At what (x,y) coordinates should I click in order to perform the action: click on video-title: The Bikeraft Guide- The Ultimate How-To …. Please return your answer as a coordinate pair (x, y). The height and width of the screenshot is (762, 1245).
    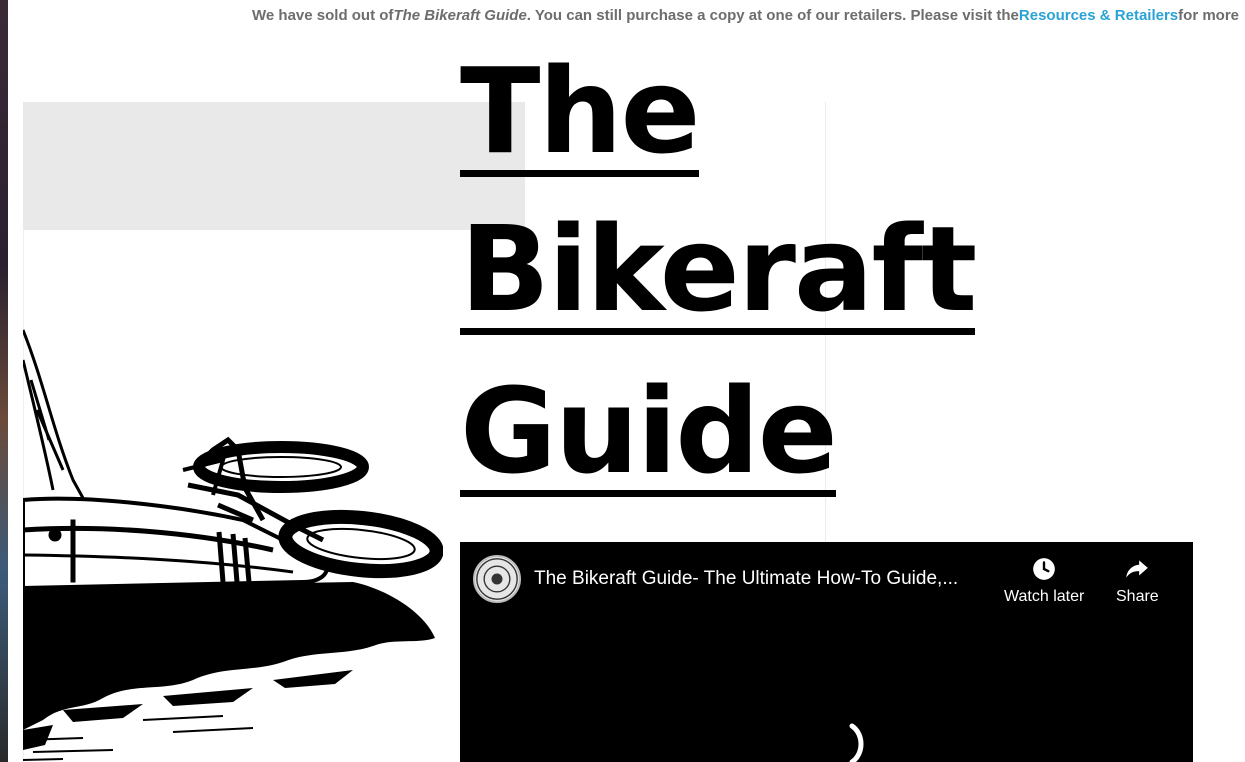
    Looking at the image, I should click on (746, 579).